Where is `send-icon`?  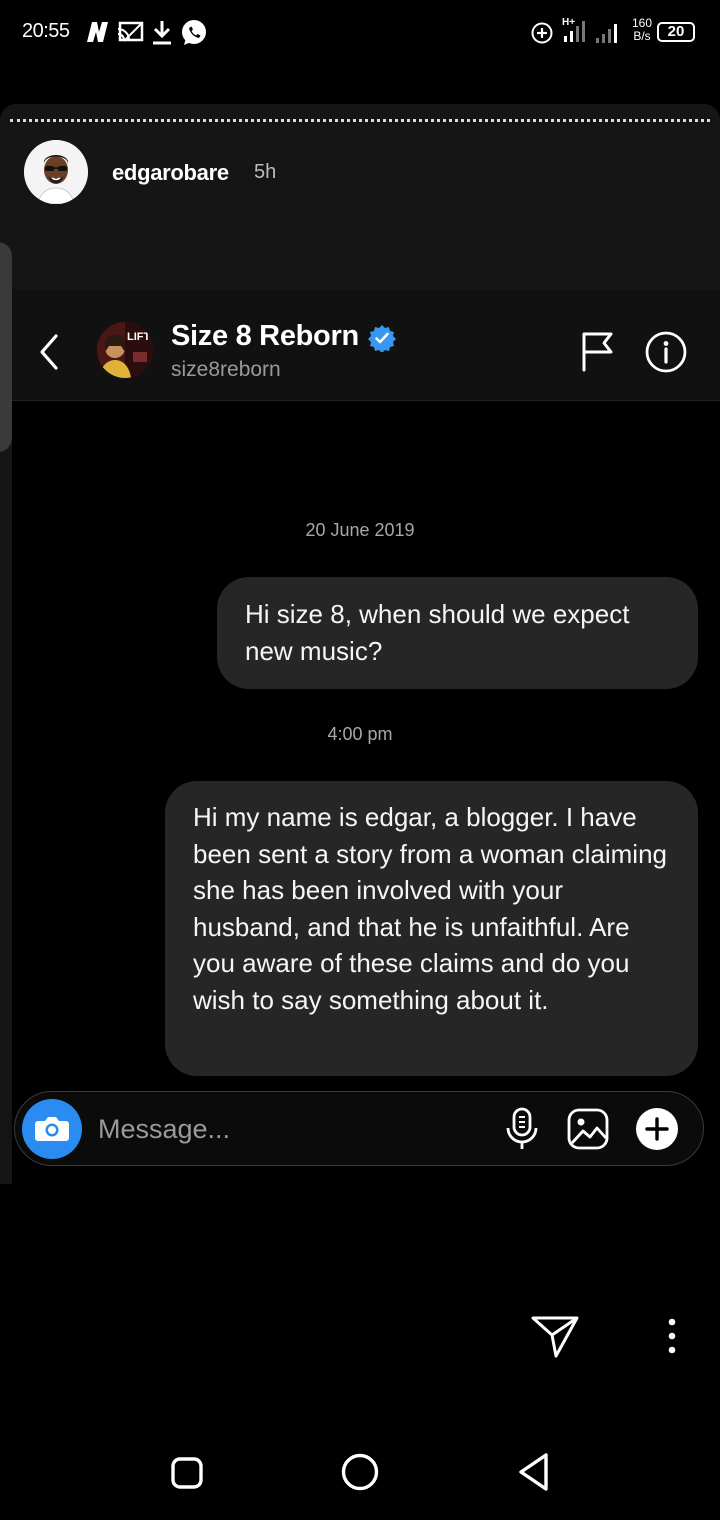
send-icon is located at coordinates (555, 1337).